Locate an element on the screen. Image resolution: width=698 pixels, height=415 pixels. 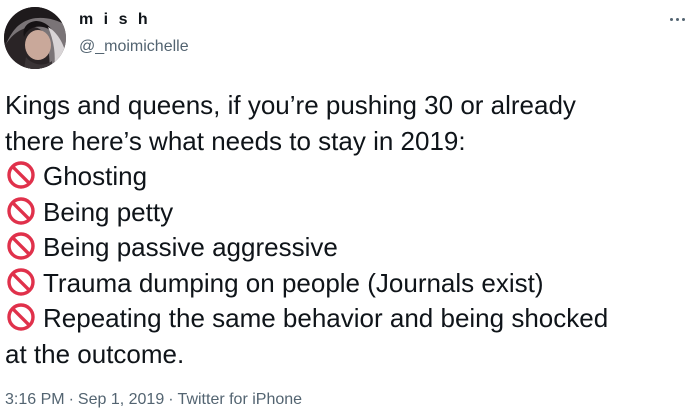
tweet-source: Twitter for iPhone is located at coordinates (240, 399).